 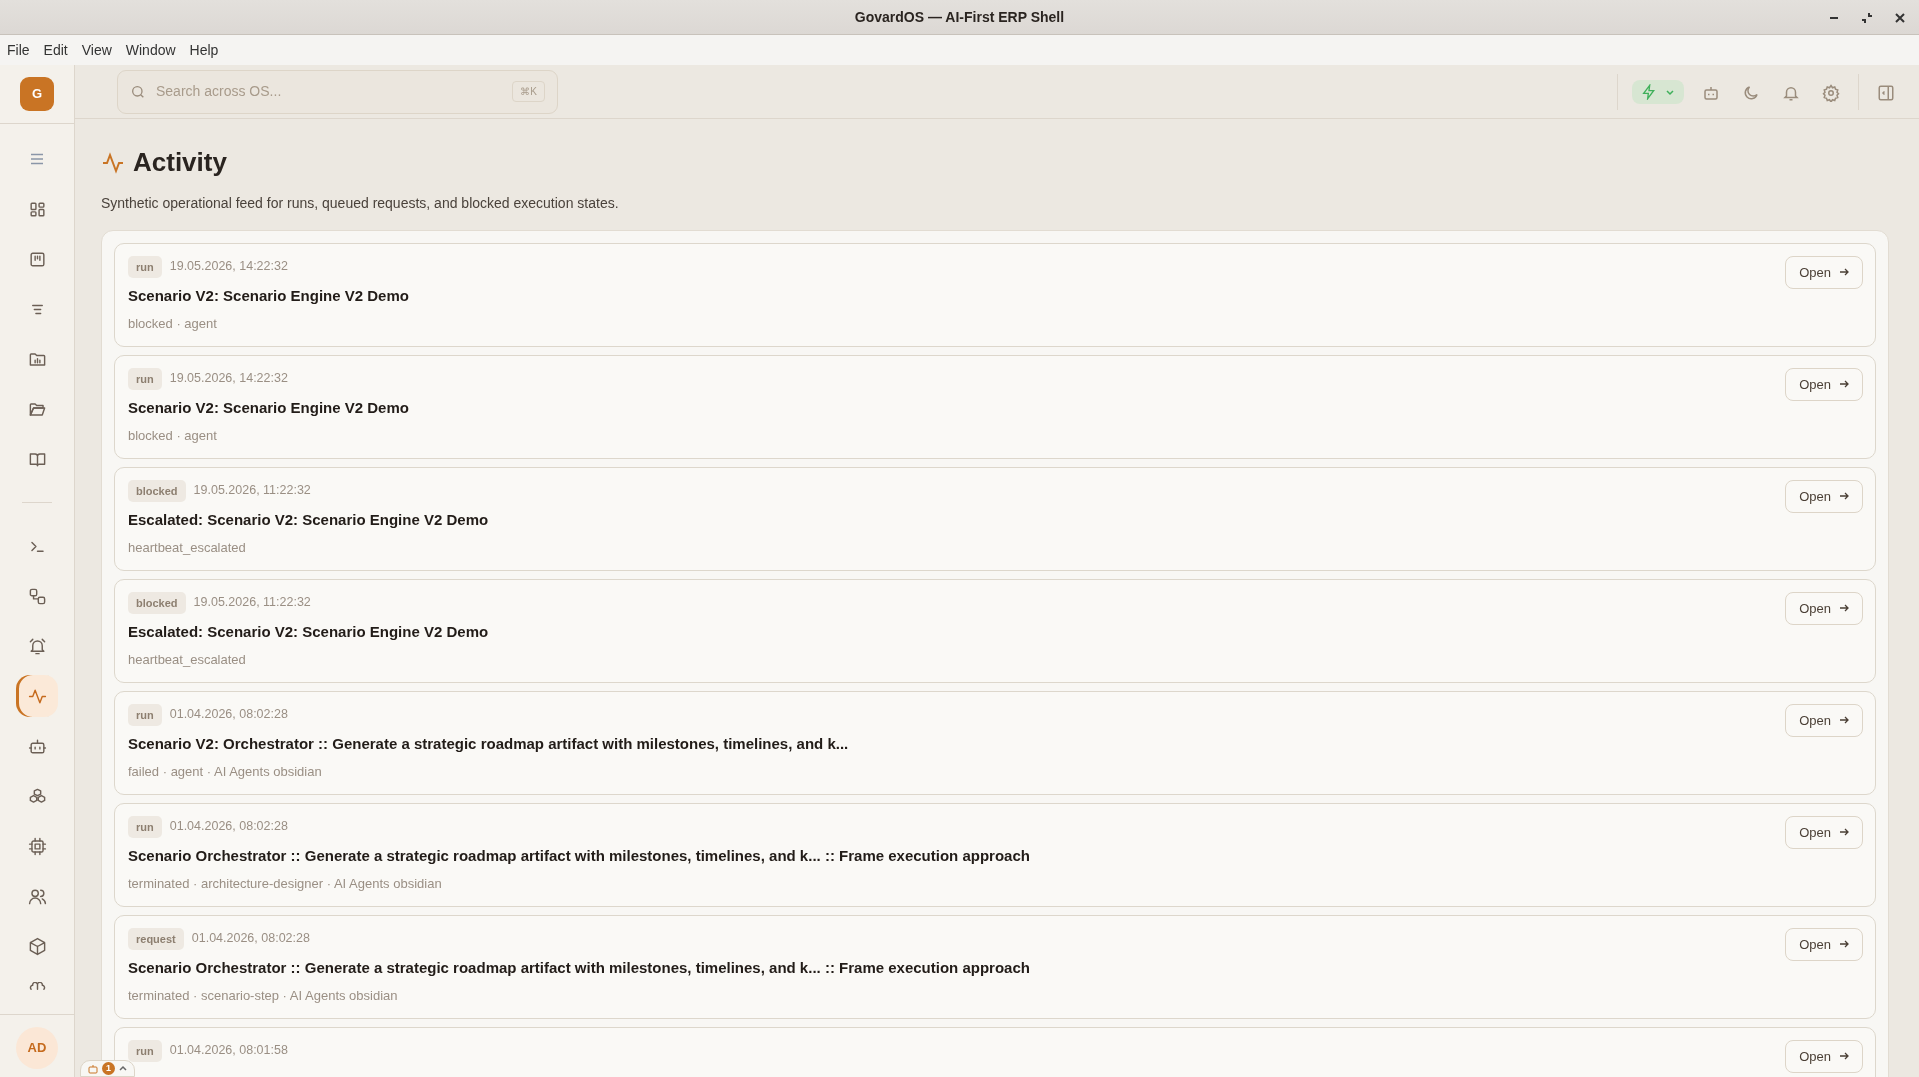 I want to click on restore-icon, so click(x=1867, y=17).